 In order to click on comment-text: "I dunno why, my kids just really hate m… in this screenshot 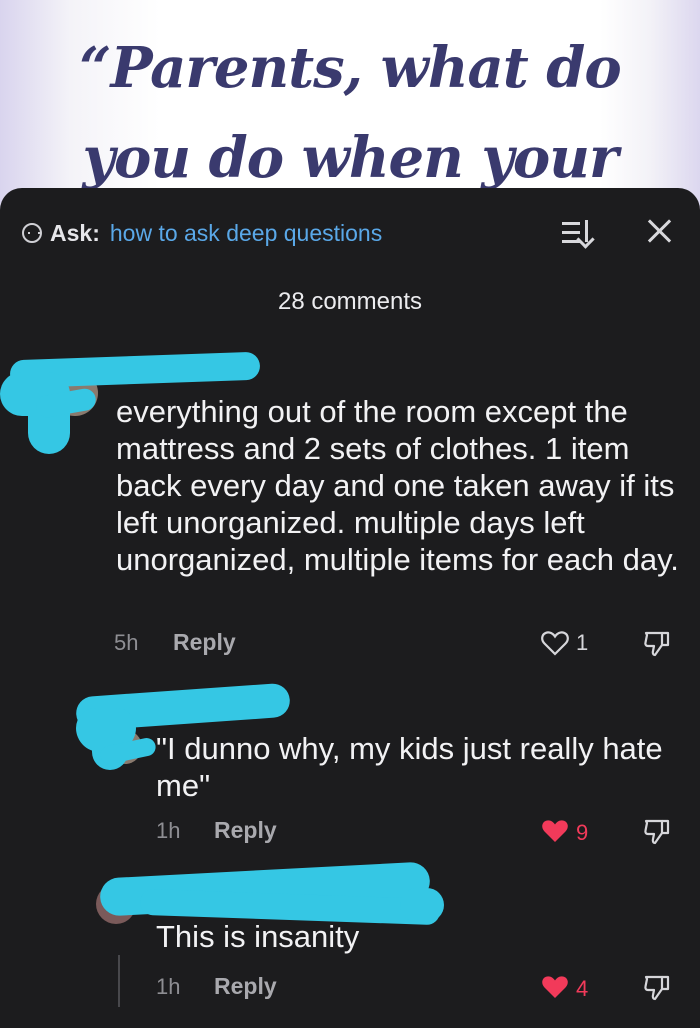, I will do `click(409, 767)`.